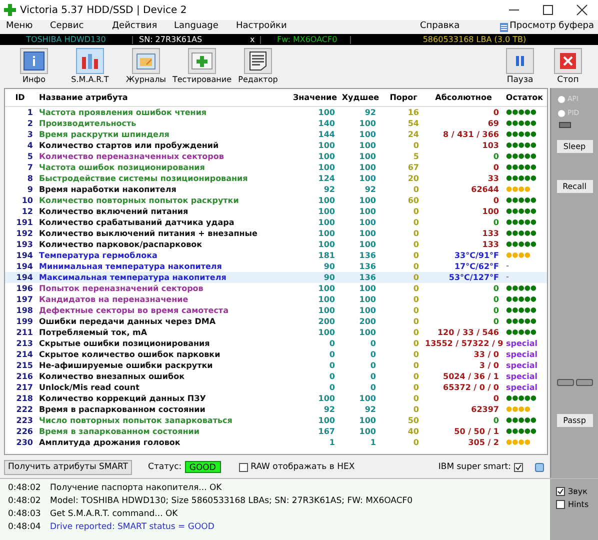  Describe the element at coordinates (122, 167) in the screenshot. I see `attribute-name: Частота ошибок позиционирования` at that location.